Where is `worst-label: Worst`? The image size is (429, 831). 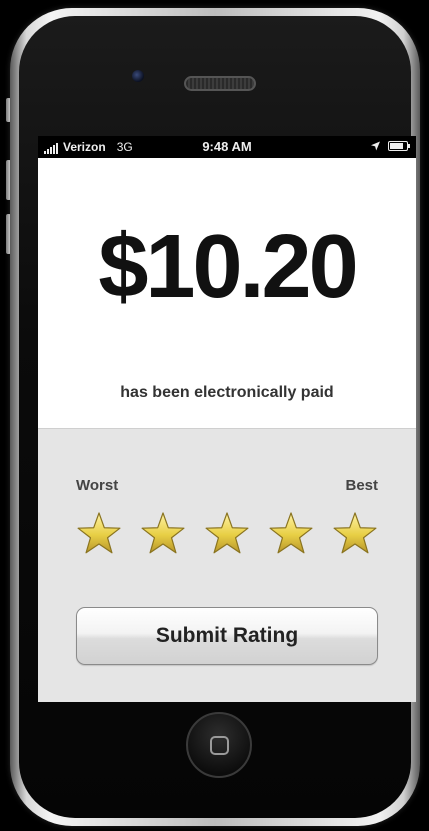
worst-label: Worst is located at coordinates (97, 485).